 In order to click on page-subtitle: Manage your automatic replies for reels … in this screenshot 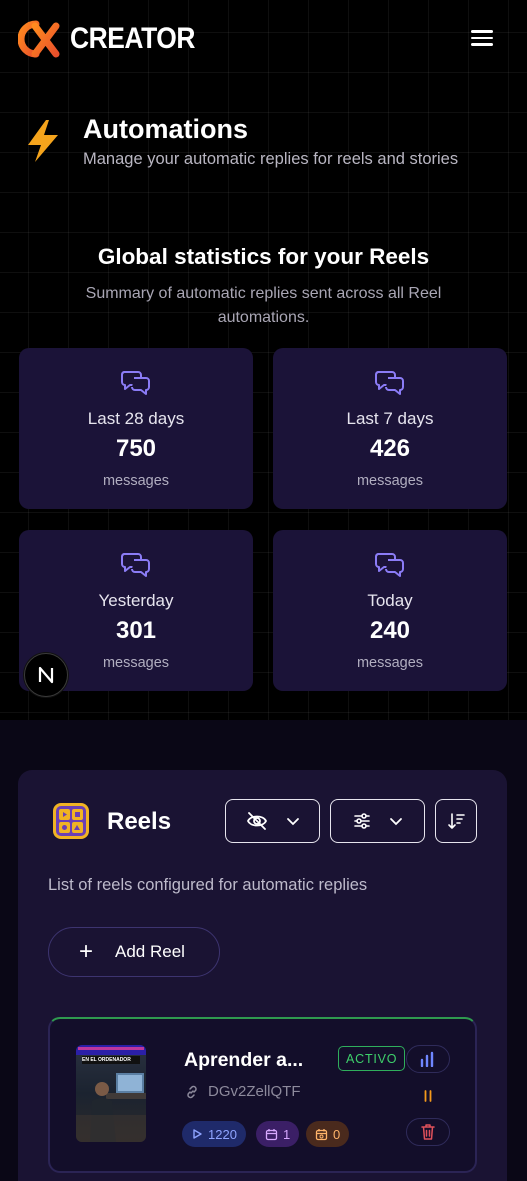, I will do `click(271, 159)`.